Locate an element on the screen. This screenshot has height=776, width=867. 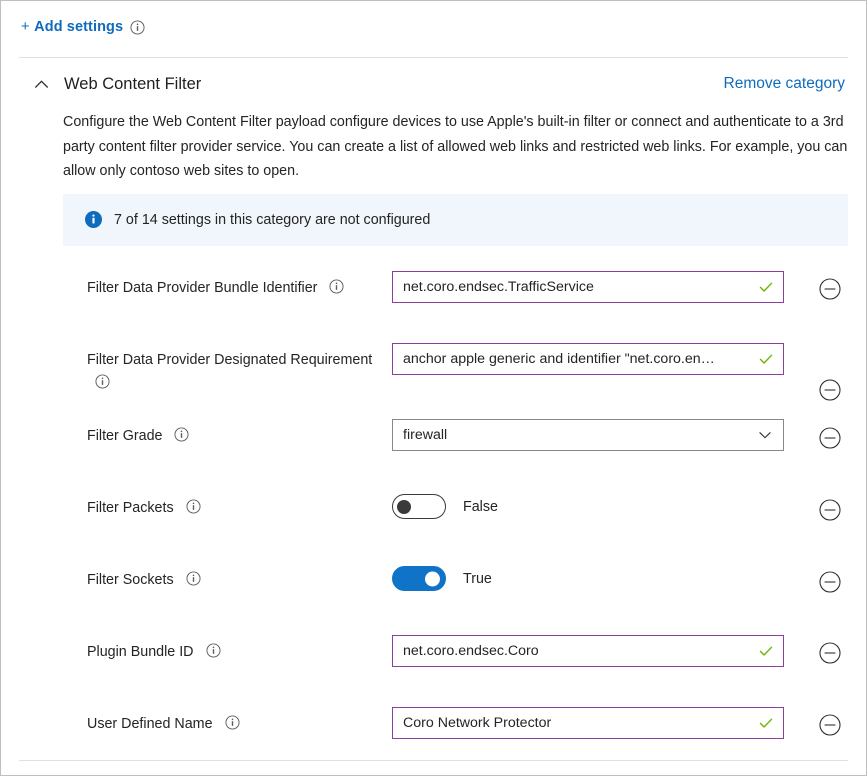
setting-control: True is located at coordinates (588, 576).